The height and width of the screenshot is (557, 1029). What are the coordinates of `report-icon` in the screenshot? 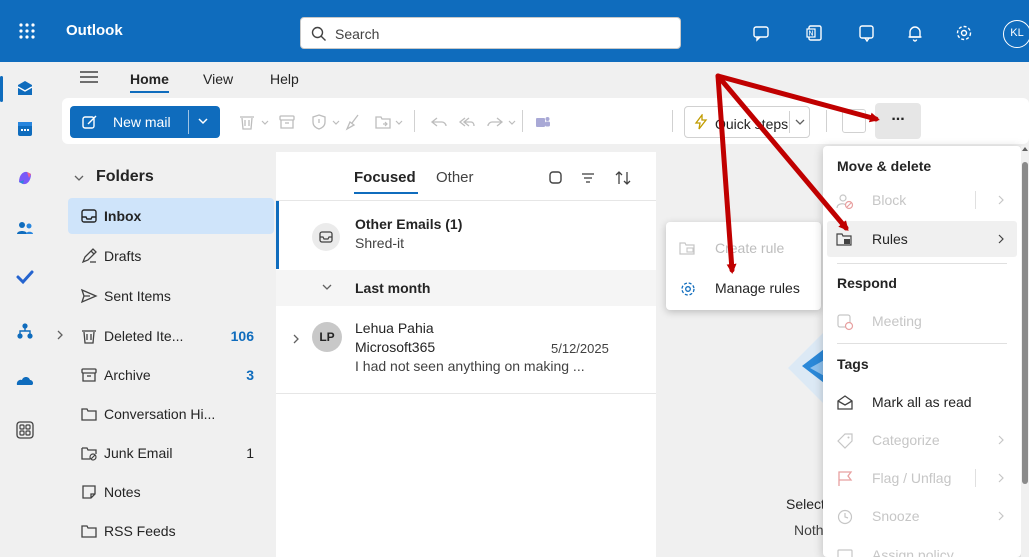 It's located at (319, 122).